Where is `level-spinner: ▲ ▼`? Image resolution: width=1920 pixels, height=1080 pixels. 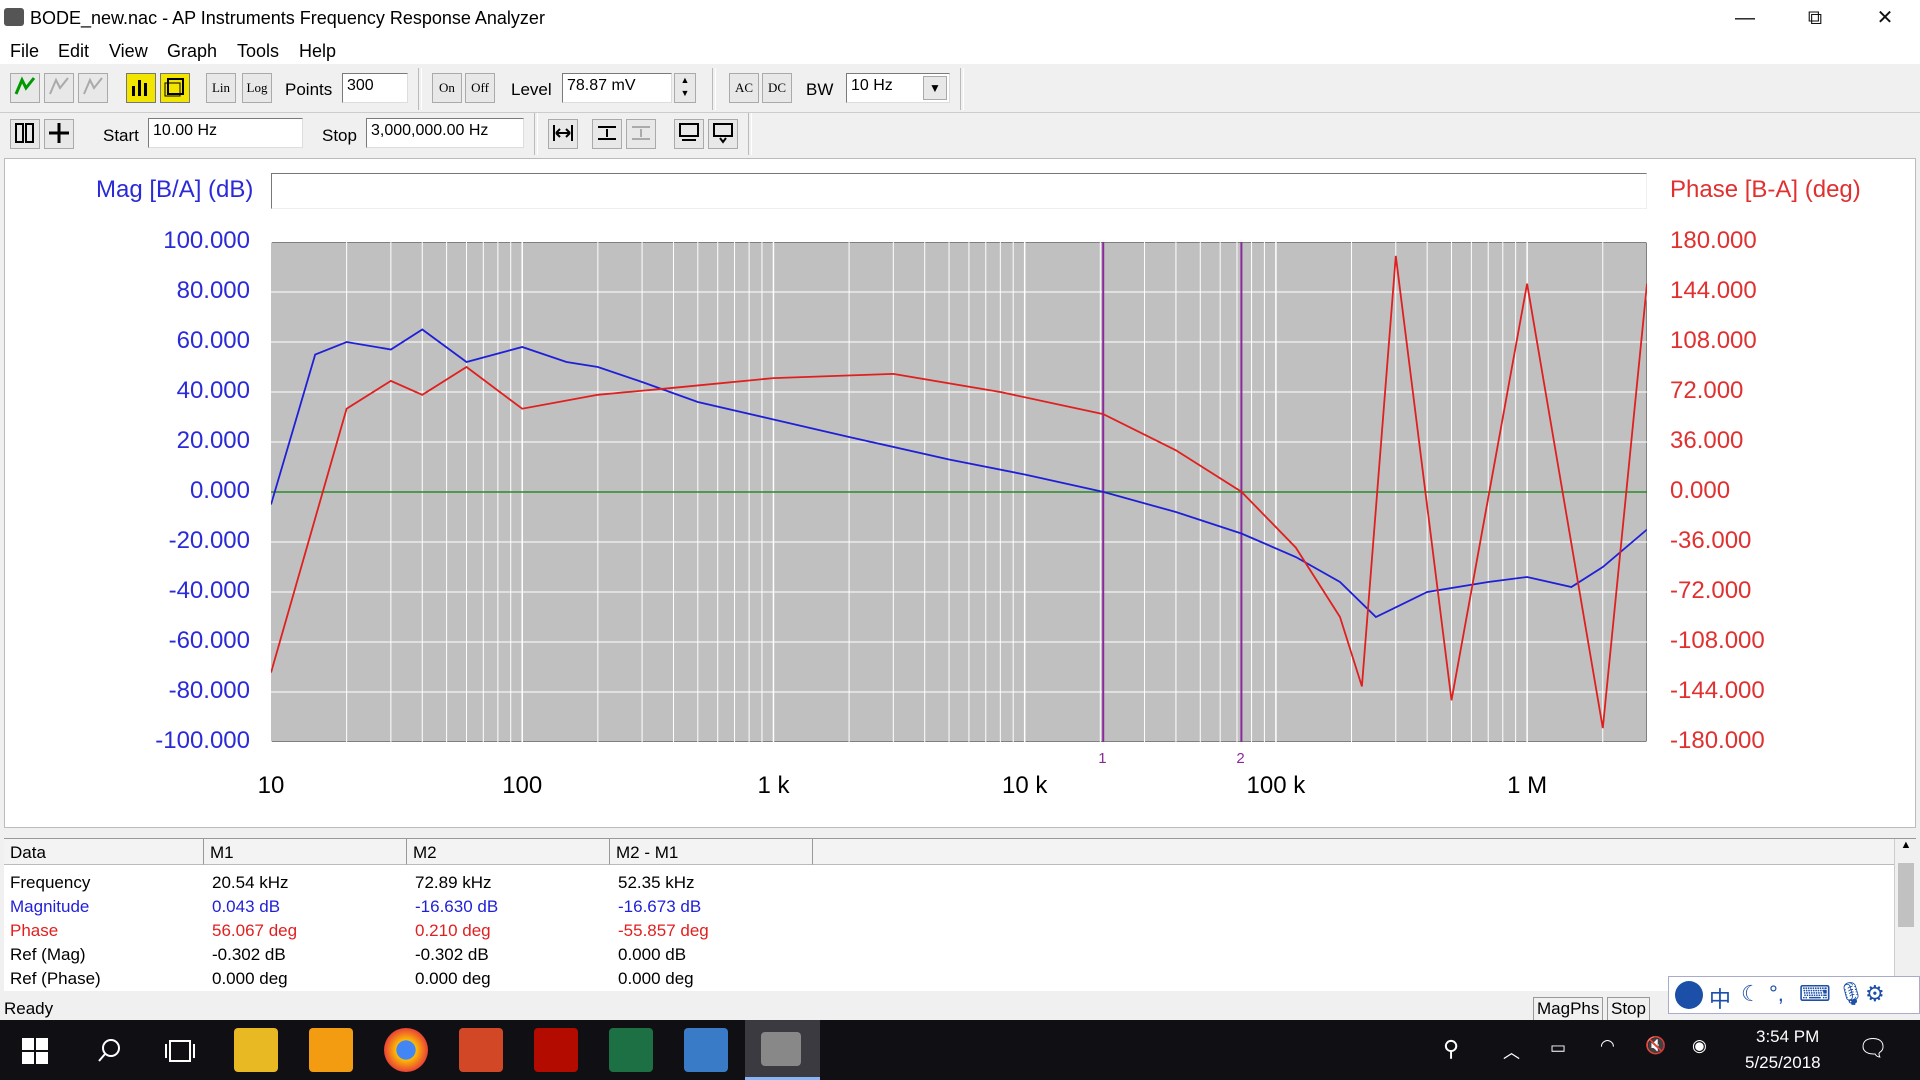
level-spinner: ▲ ▼ is located at coordinates (685, 88).